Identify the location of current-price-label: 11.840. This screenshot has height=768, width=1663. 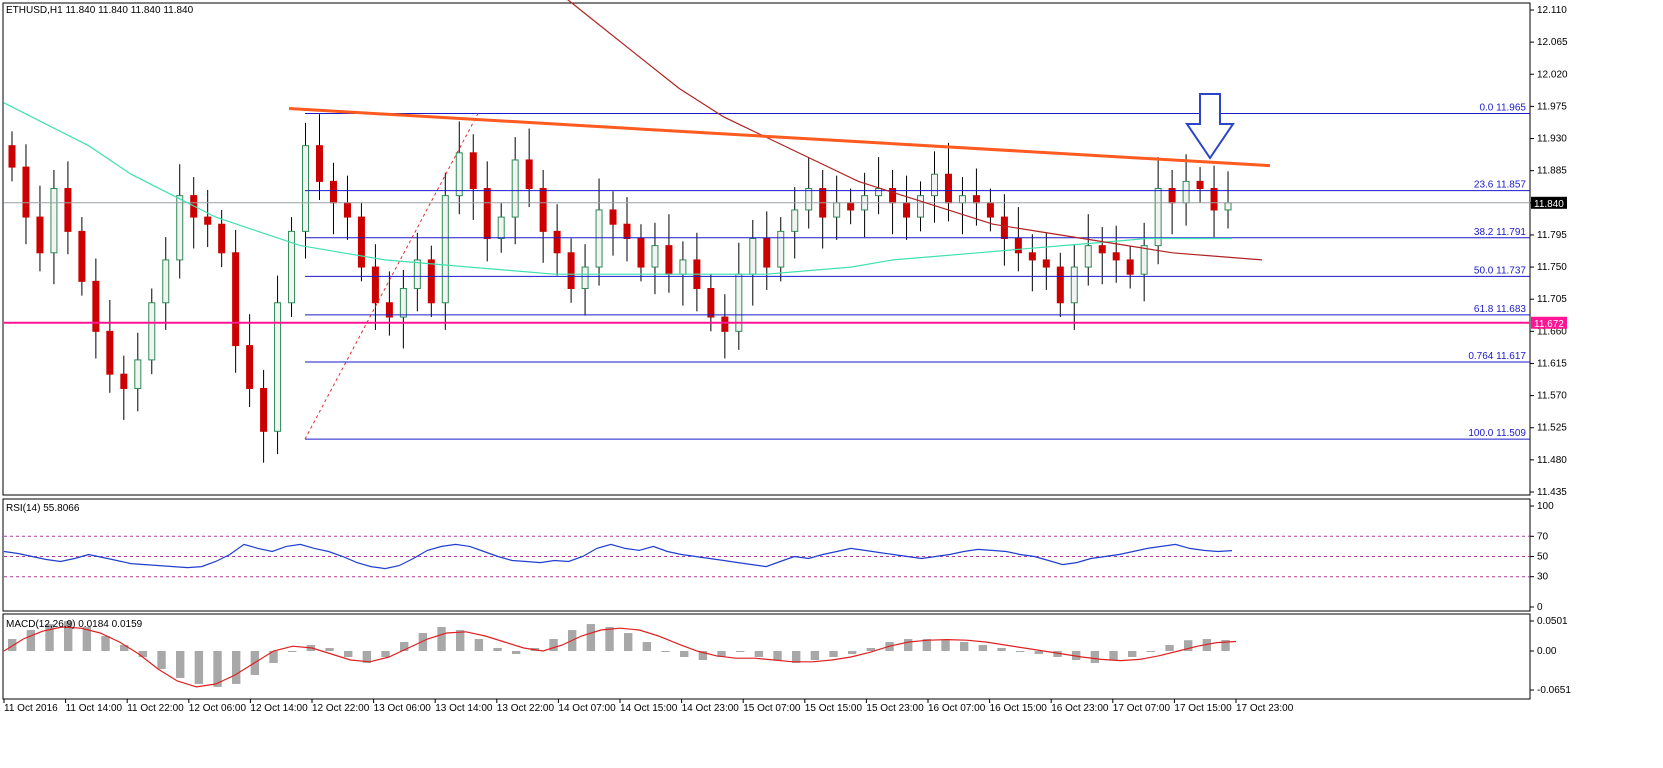
(1549, 204).